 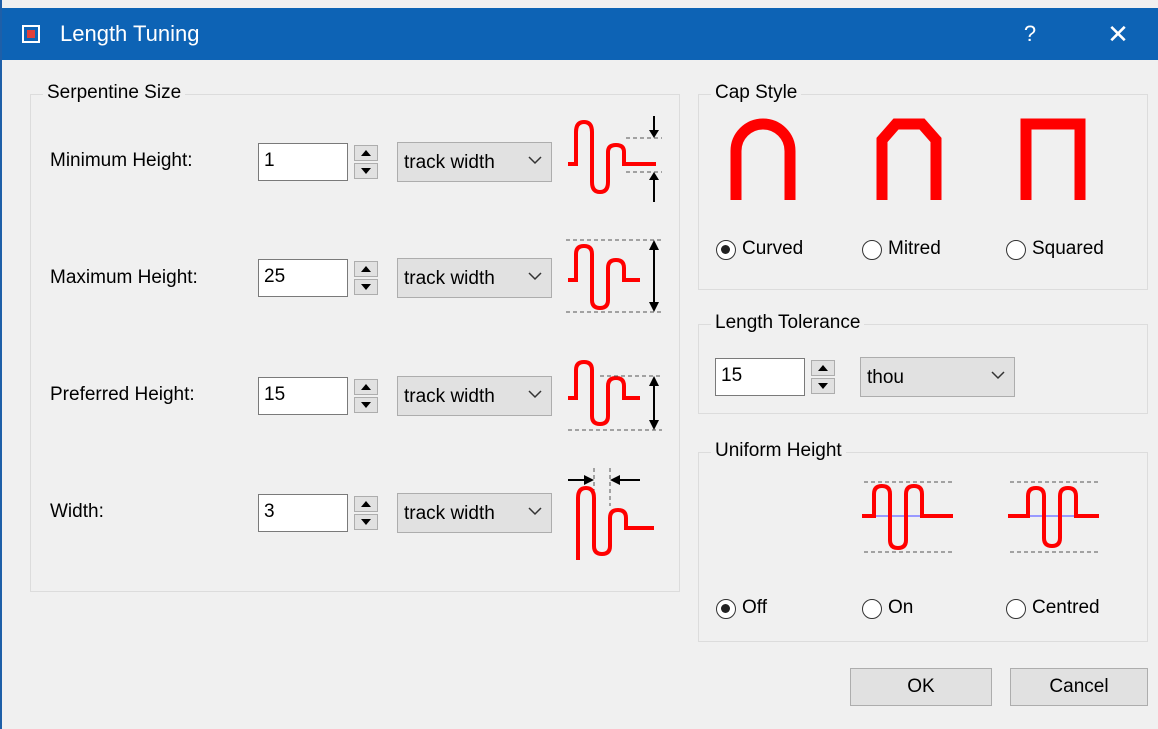 I want to click on cap-style-title: Cap Style, so click(x=756, y=93).